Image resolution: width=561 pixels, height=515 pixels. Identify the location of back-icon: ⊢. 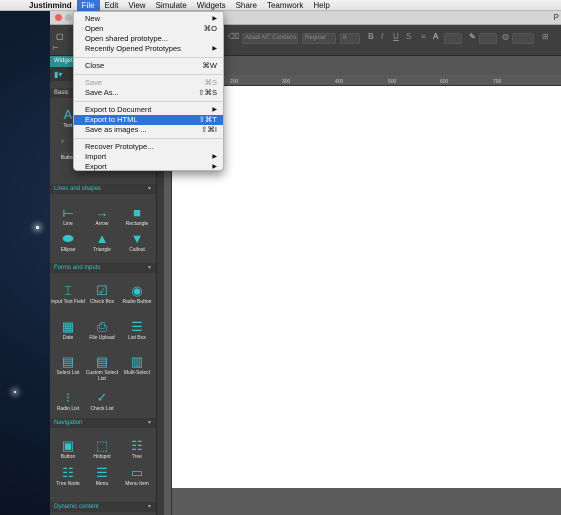
(55, 48).